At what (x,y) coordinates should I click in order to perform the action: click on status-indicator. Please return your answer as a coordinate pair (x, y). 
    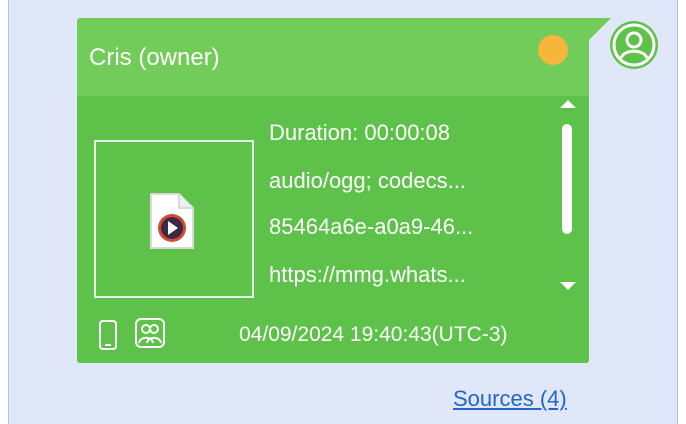
    Looking at the image, I should click on (553, 50).